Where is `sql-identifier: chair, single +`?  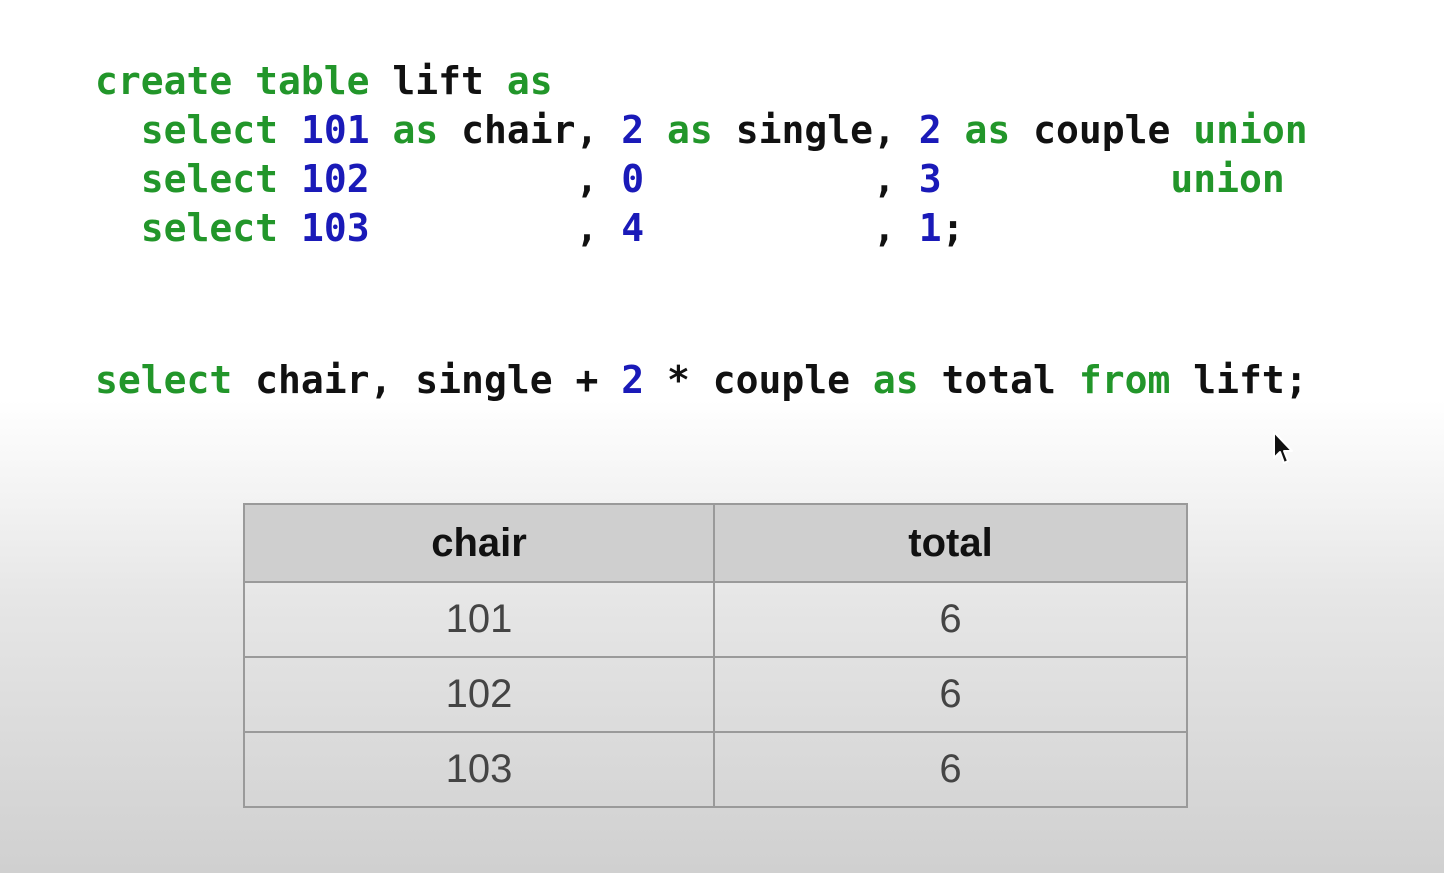
sql-identifier: chair, single + is located at coordinates (427, 380).